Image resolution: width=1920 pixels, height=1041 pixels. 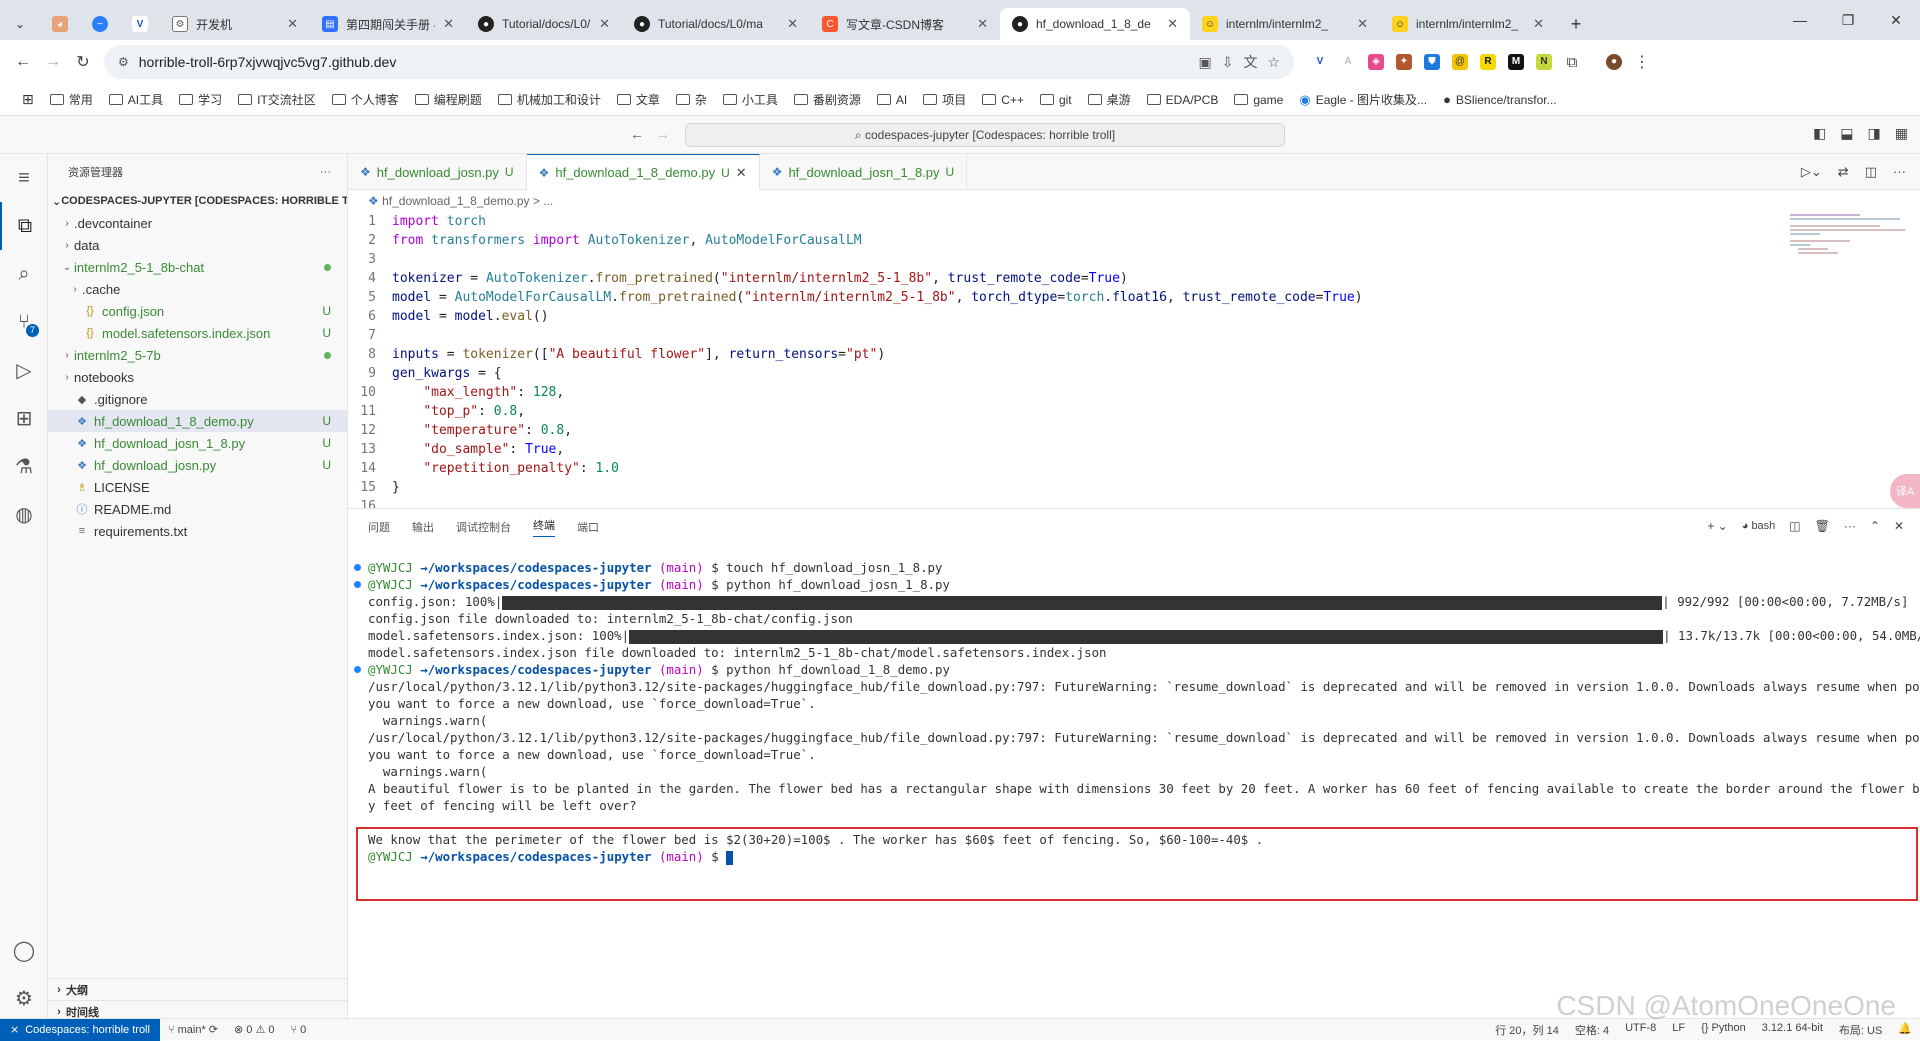 What do you see at coordinates (1109, 99) in the screenshot?
I see `bookmark-folder: 桌游` at bounding box center [1109, 99].